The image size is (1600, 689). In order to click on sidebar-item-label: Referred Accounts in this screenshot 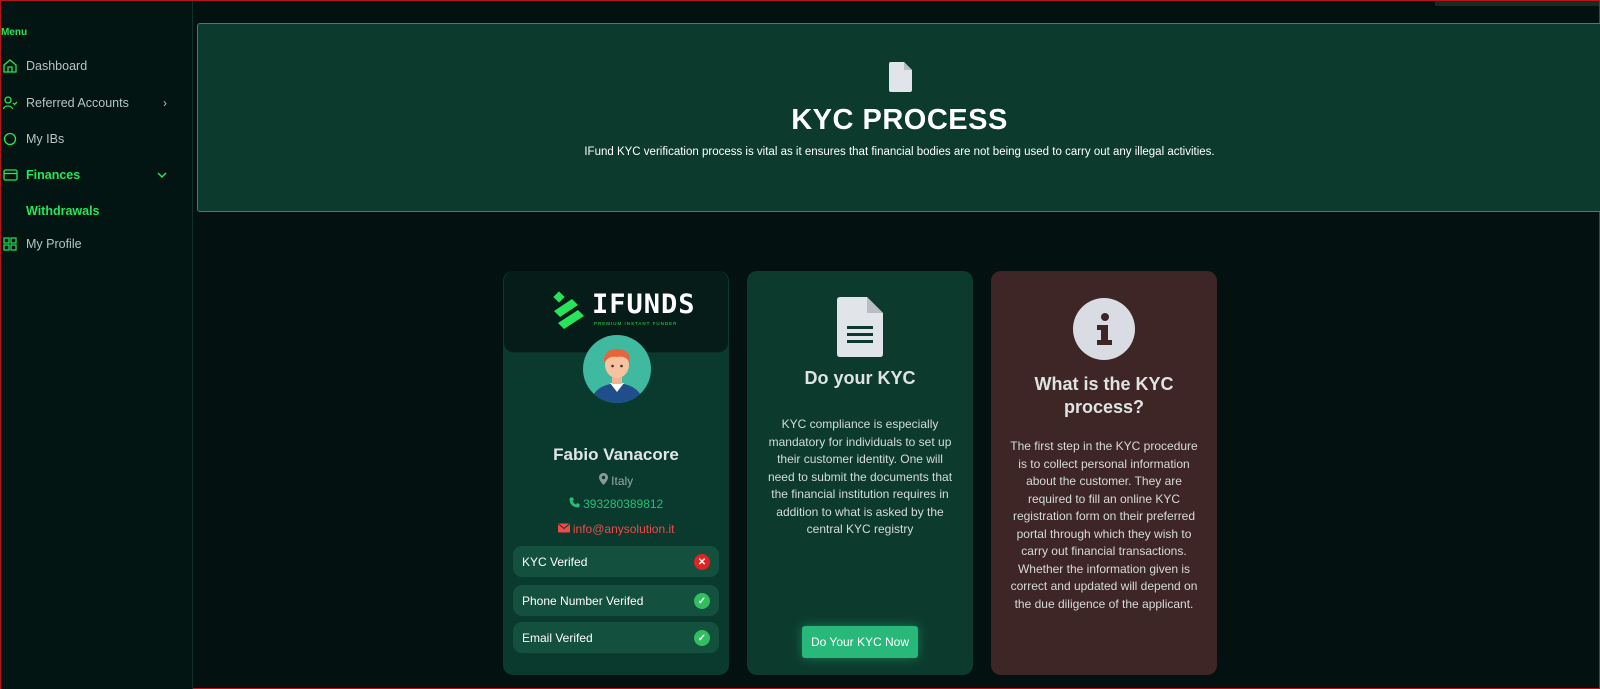, I will do `click(77, 103)`.